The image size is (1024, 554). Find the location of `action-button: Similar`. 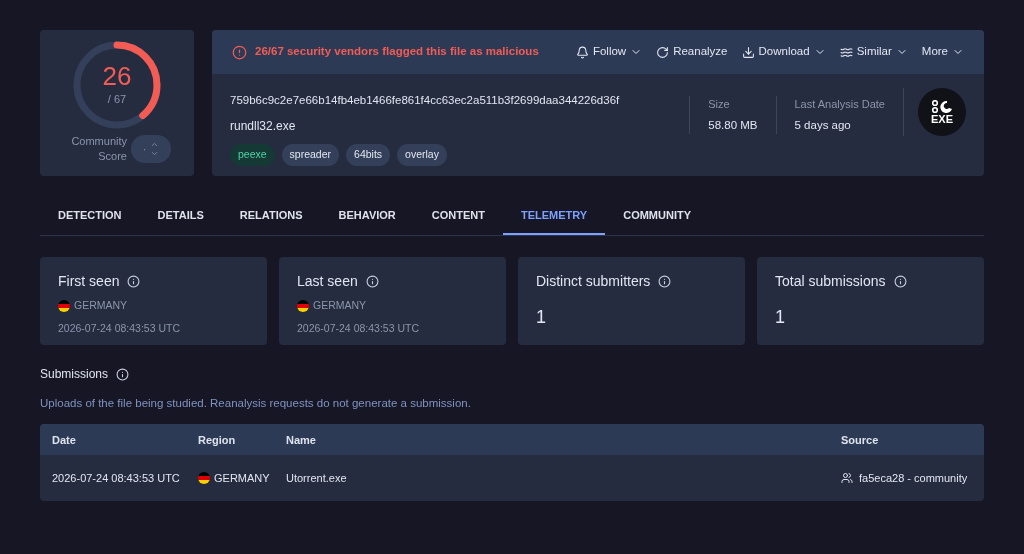

action-button: Similar is located at coordinates (873, 52).